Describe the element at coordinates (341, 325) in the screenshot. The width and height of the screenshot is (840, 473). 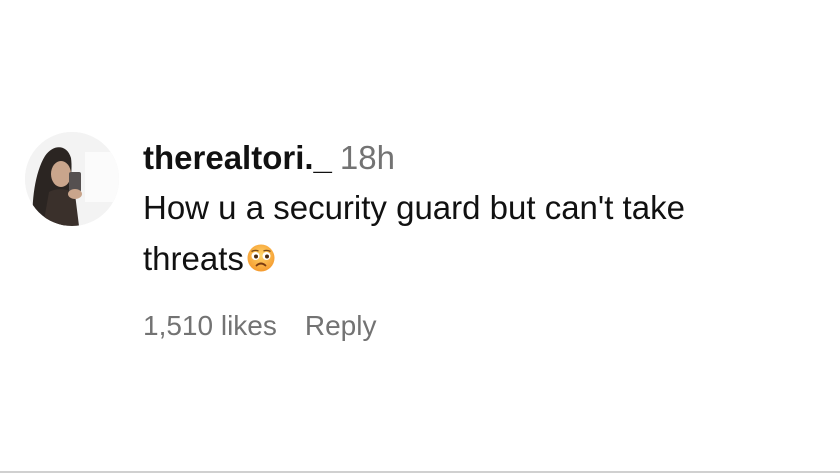
I see `reply-button: Reply` at that location.